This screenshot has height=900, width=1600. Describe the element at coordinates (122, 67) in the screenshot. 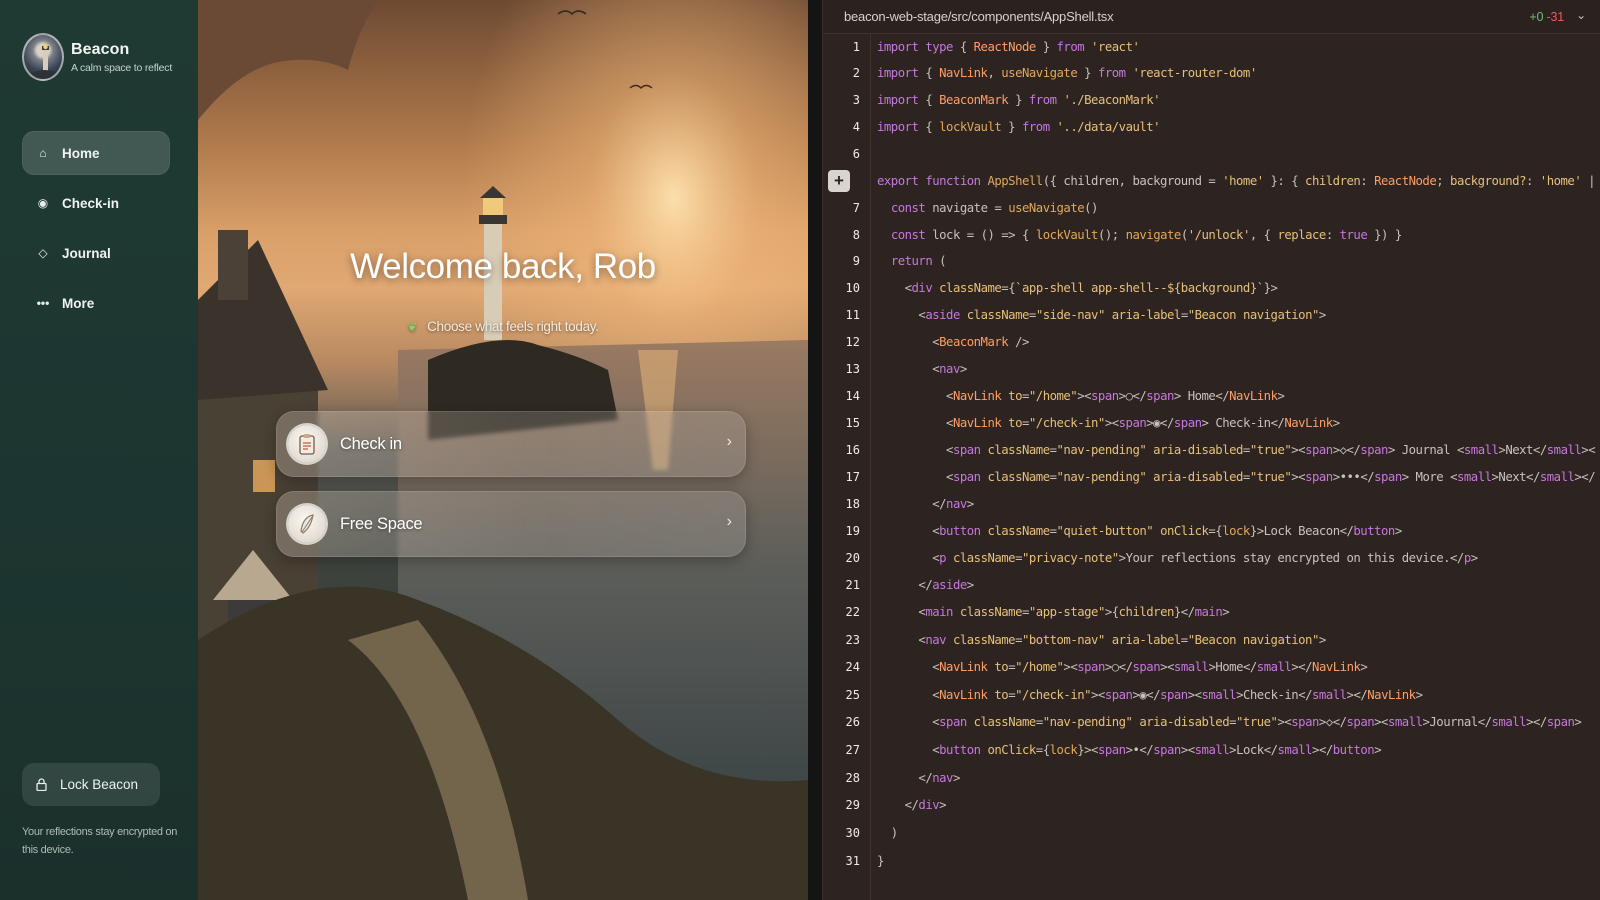

I see `brand-tagline: A calm space to reflect` at that location.